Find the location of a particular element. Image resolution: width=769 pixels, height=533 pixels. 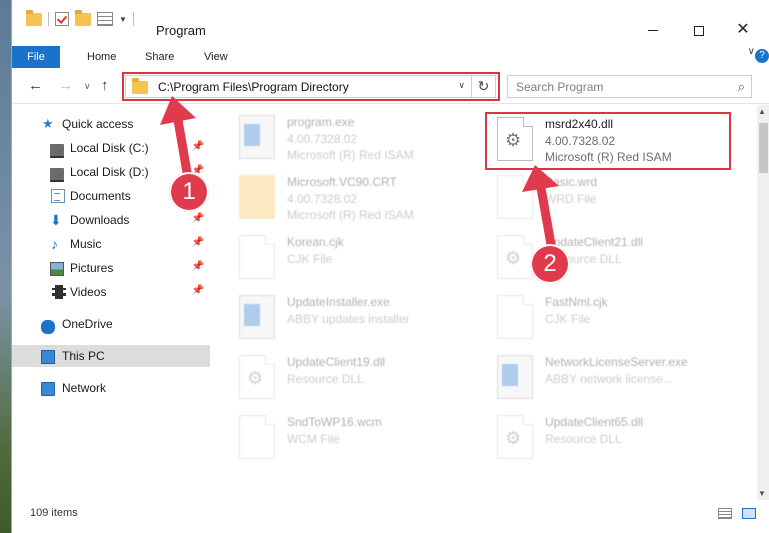

pictures-icon is located at coordinates (57, 269).